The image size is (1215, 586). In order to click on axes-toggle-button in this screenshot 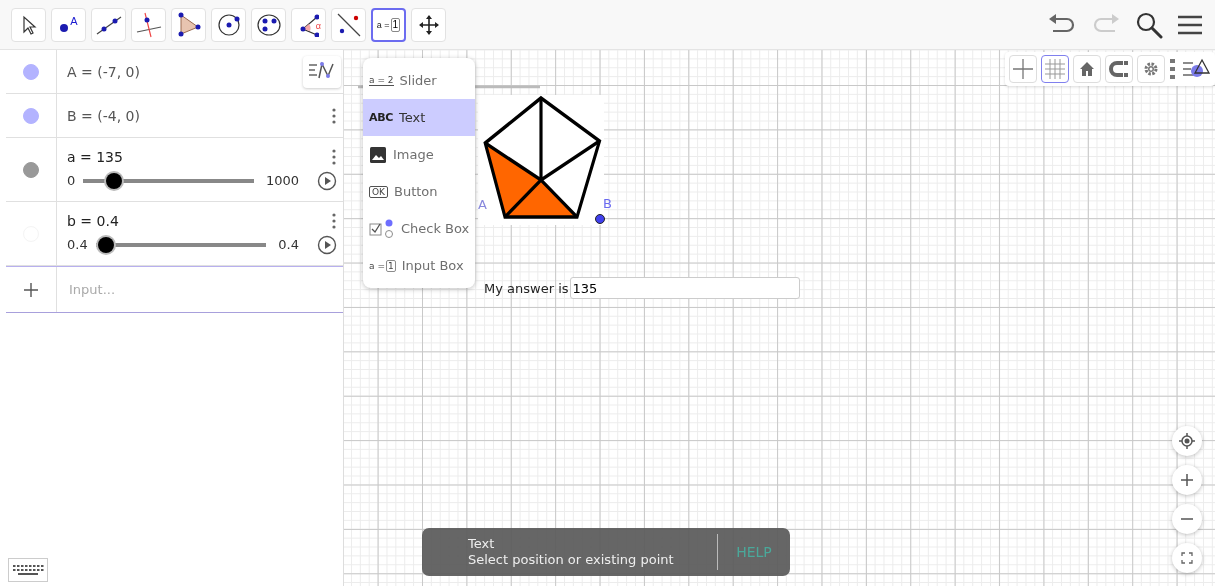, I will do `click(1023, 69)`.